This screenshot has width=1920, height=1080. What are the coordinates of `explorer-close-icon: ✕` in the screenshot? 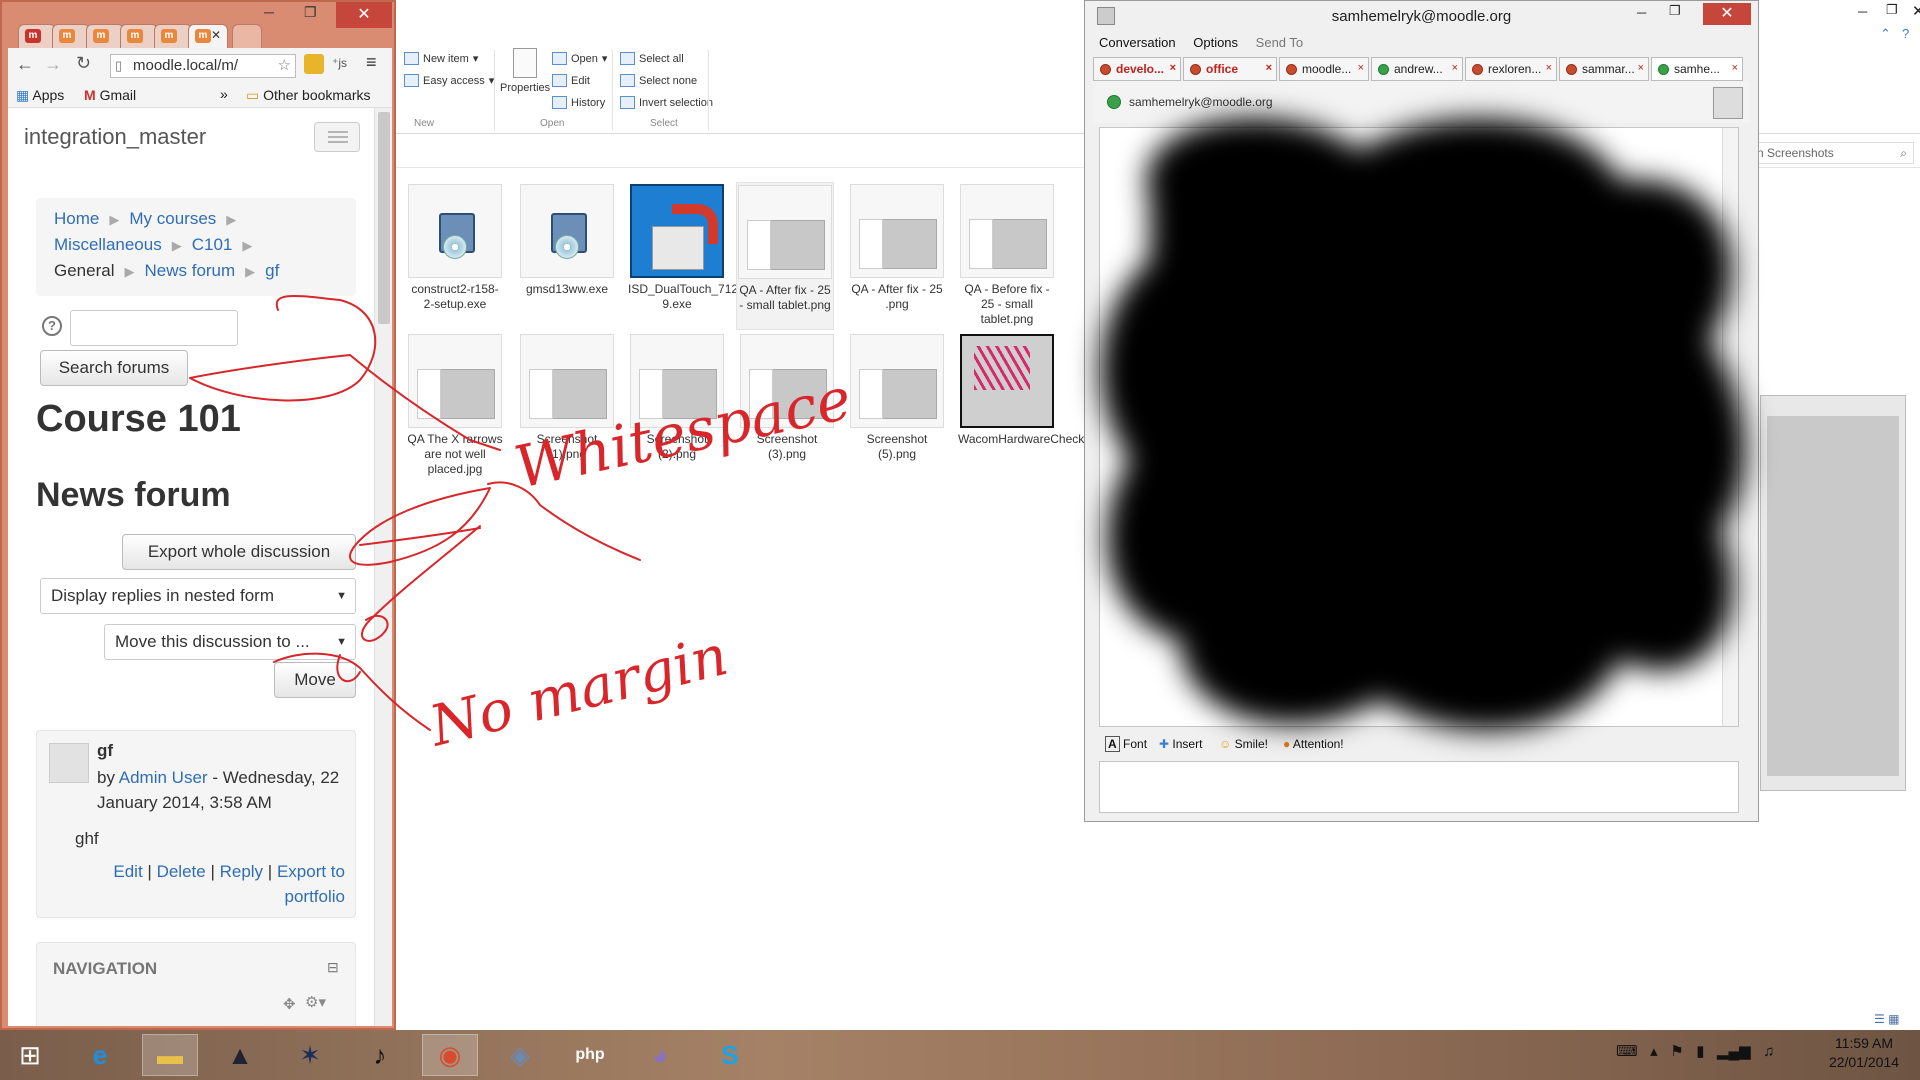 It's located at (1916, 11).